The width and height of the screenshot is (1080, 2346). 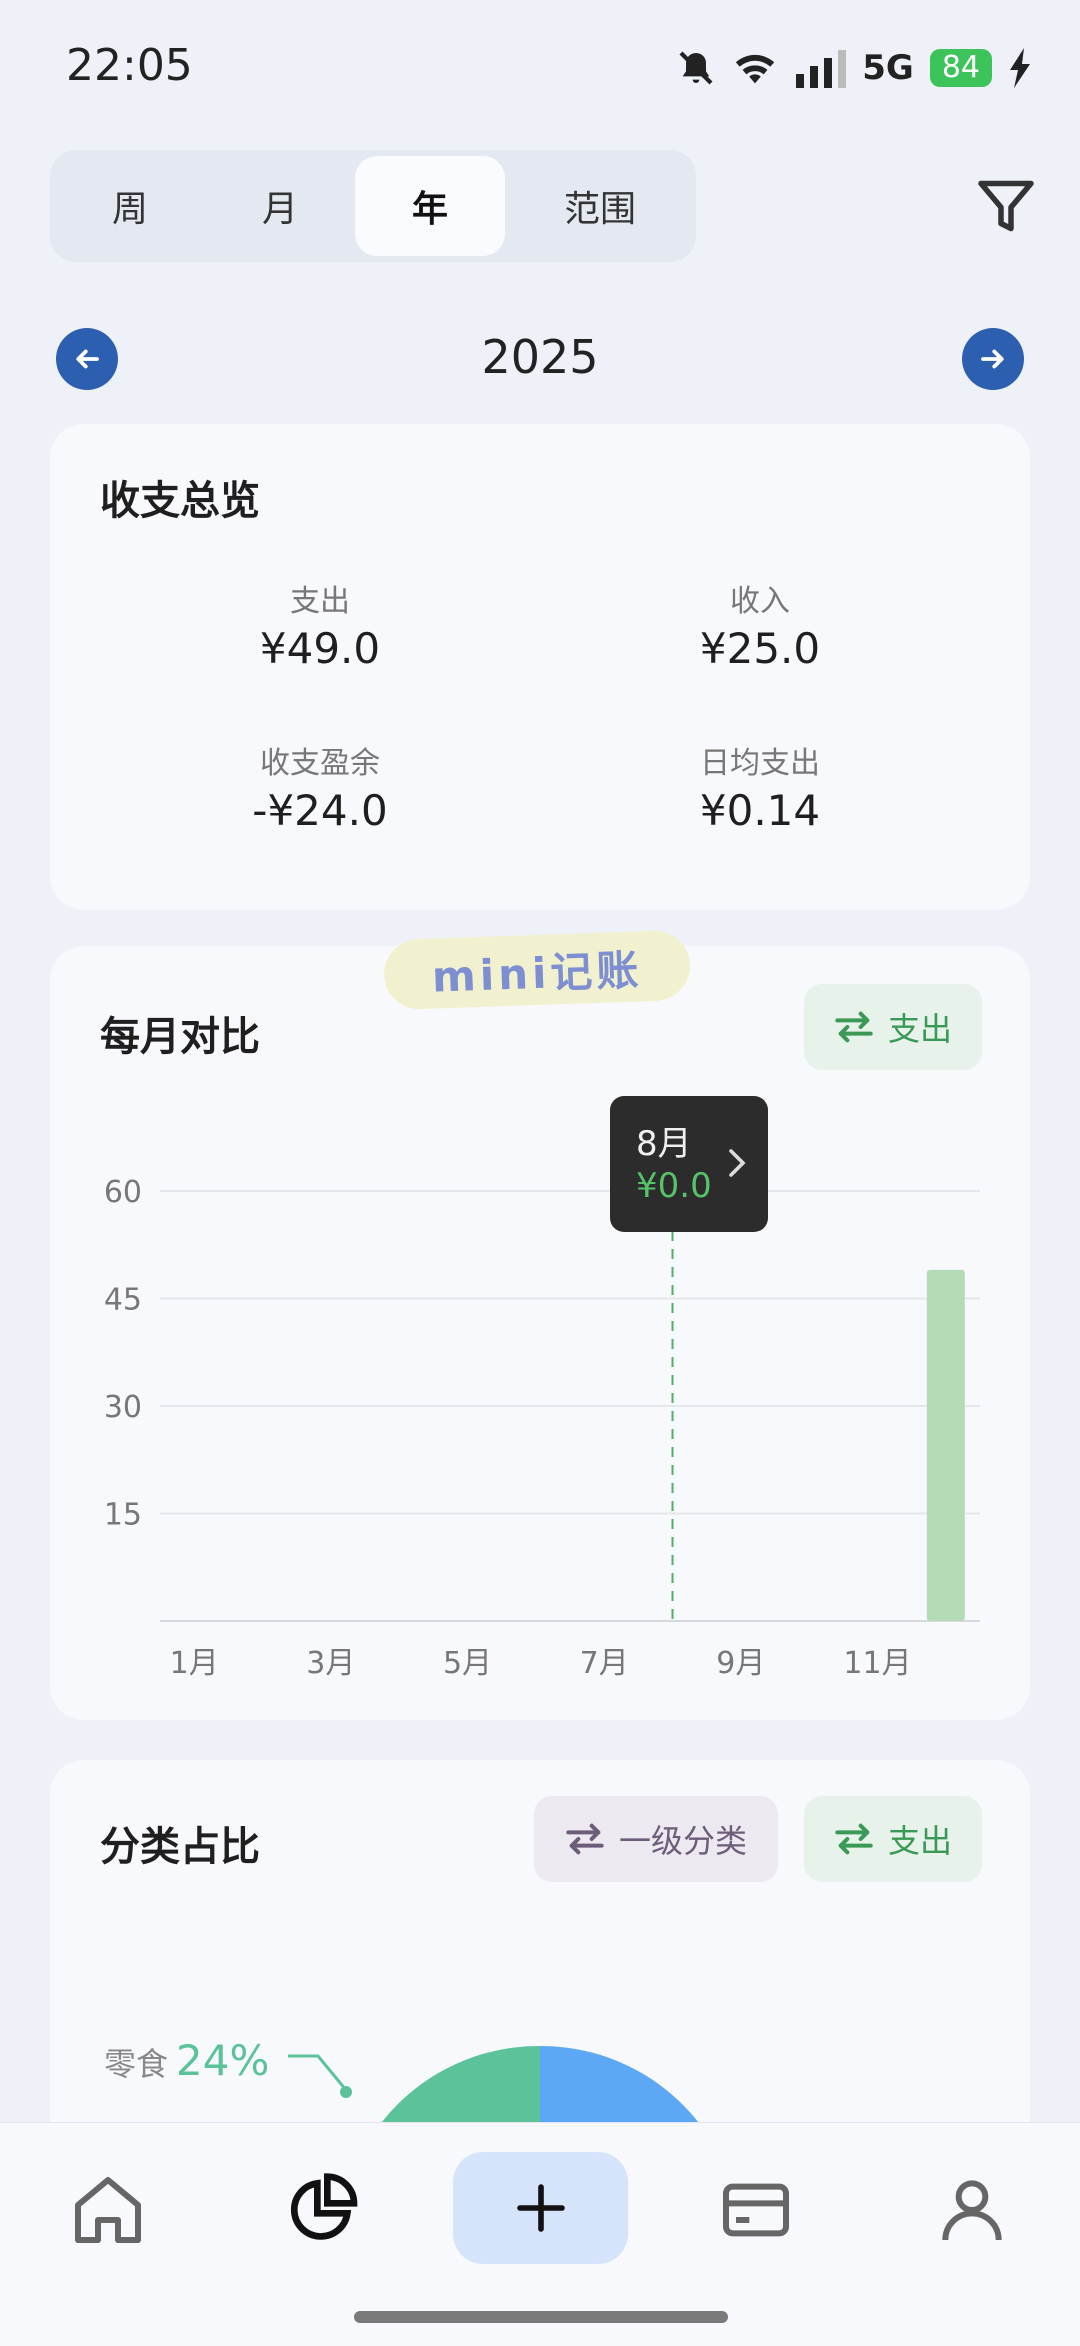 I want to click on pie-label-name: 零食, so click(x=136, y=2064).